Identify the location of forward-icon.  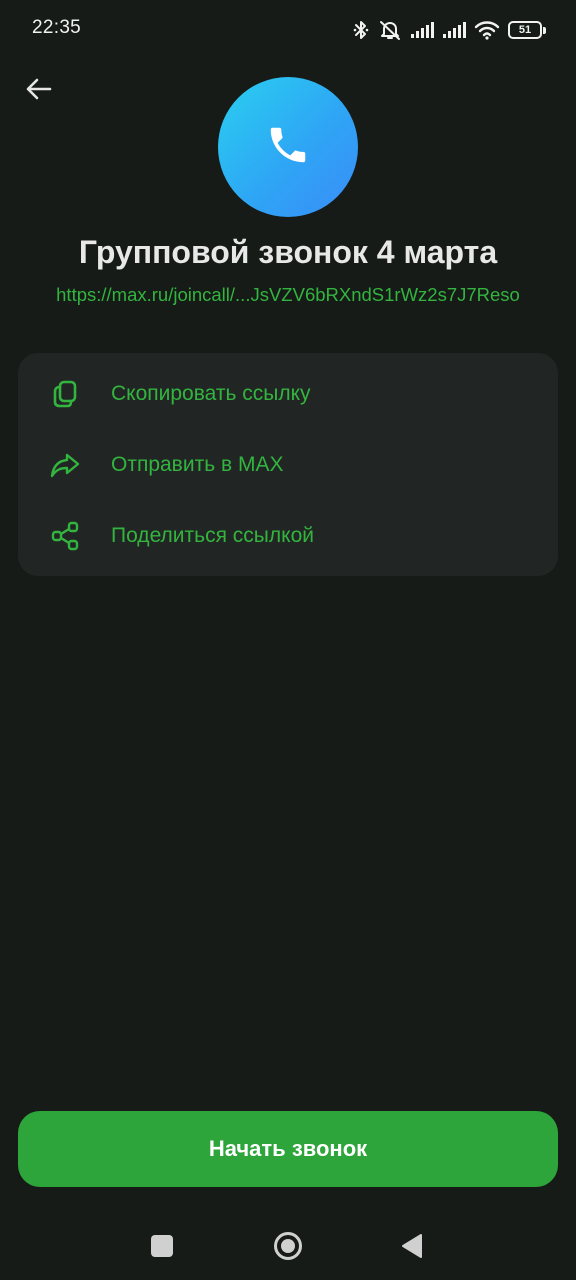
(65, 465).